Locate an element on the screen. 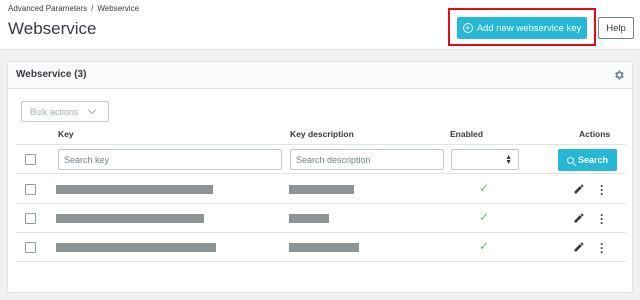 The height and width of the screenshot is (300, 640). filter-row: ▲▼ Search is located at coordinates (321, 159).